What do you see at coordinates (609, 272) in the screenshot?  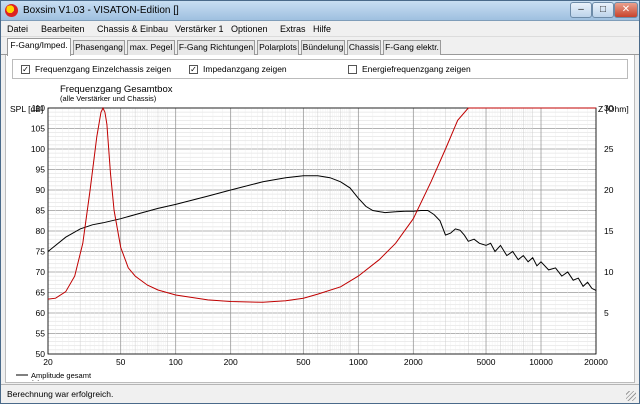 I see `y2-tick-label: 10` at bounding box center [609, 272].